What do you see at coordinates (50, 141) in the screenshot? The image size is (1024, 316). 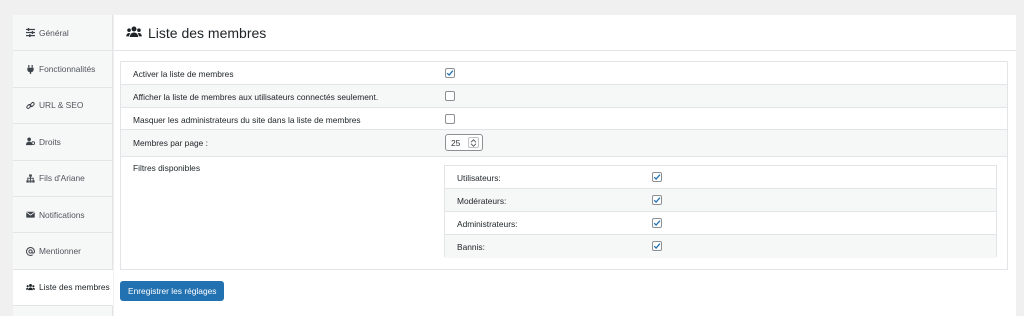 I see `sidebar-item-label: Droits` at bounding box center [50, 141].